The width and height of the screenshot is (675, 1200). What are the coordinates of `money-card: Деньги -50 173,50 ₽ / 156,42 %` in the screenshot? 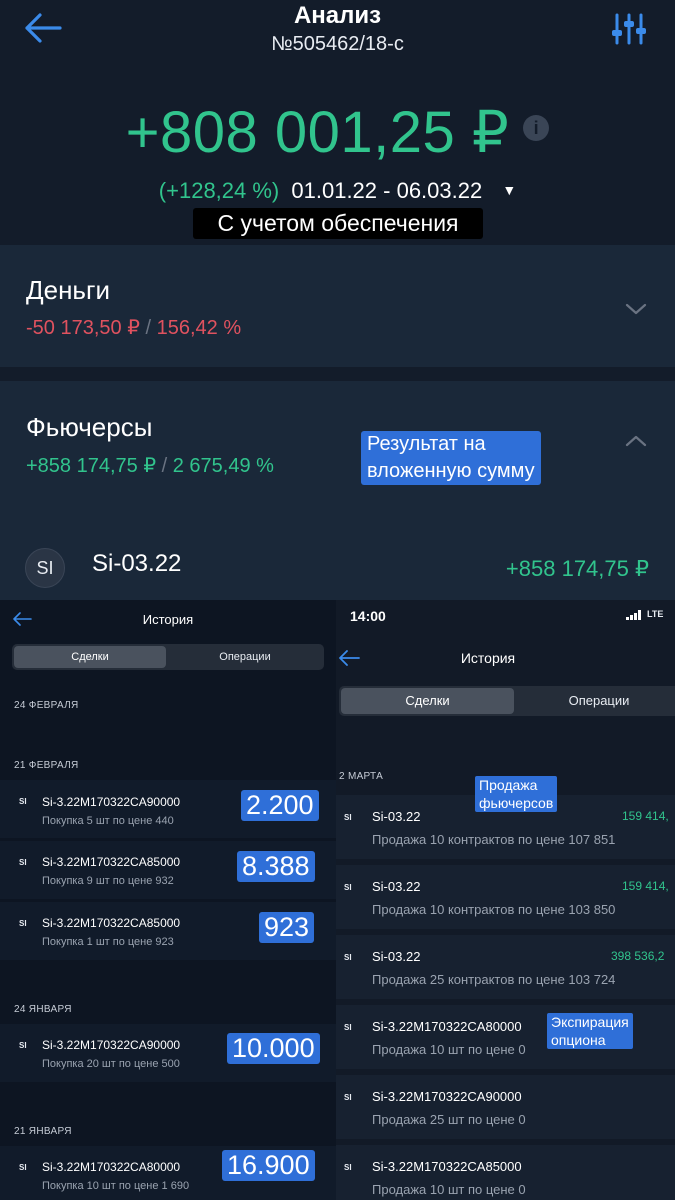 It's located at (337, 306).